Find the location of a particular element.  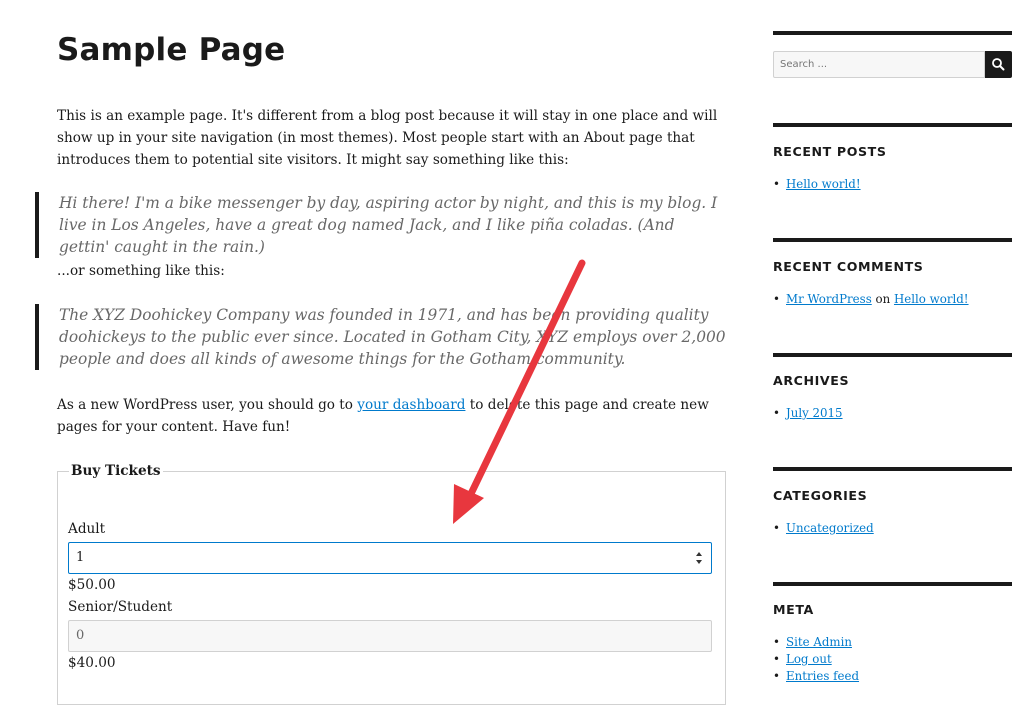

comment-author-link: Mr WordPress is located at coordinates (829, 299).